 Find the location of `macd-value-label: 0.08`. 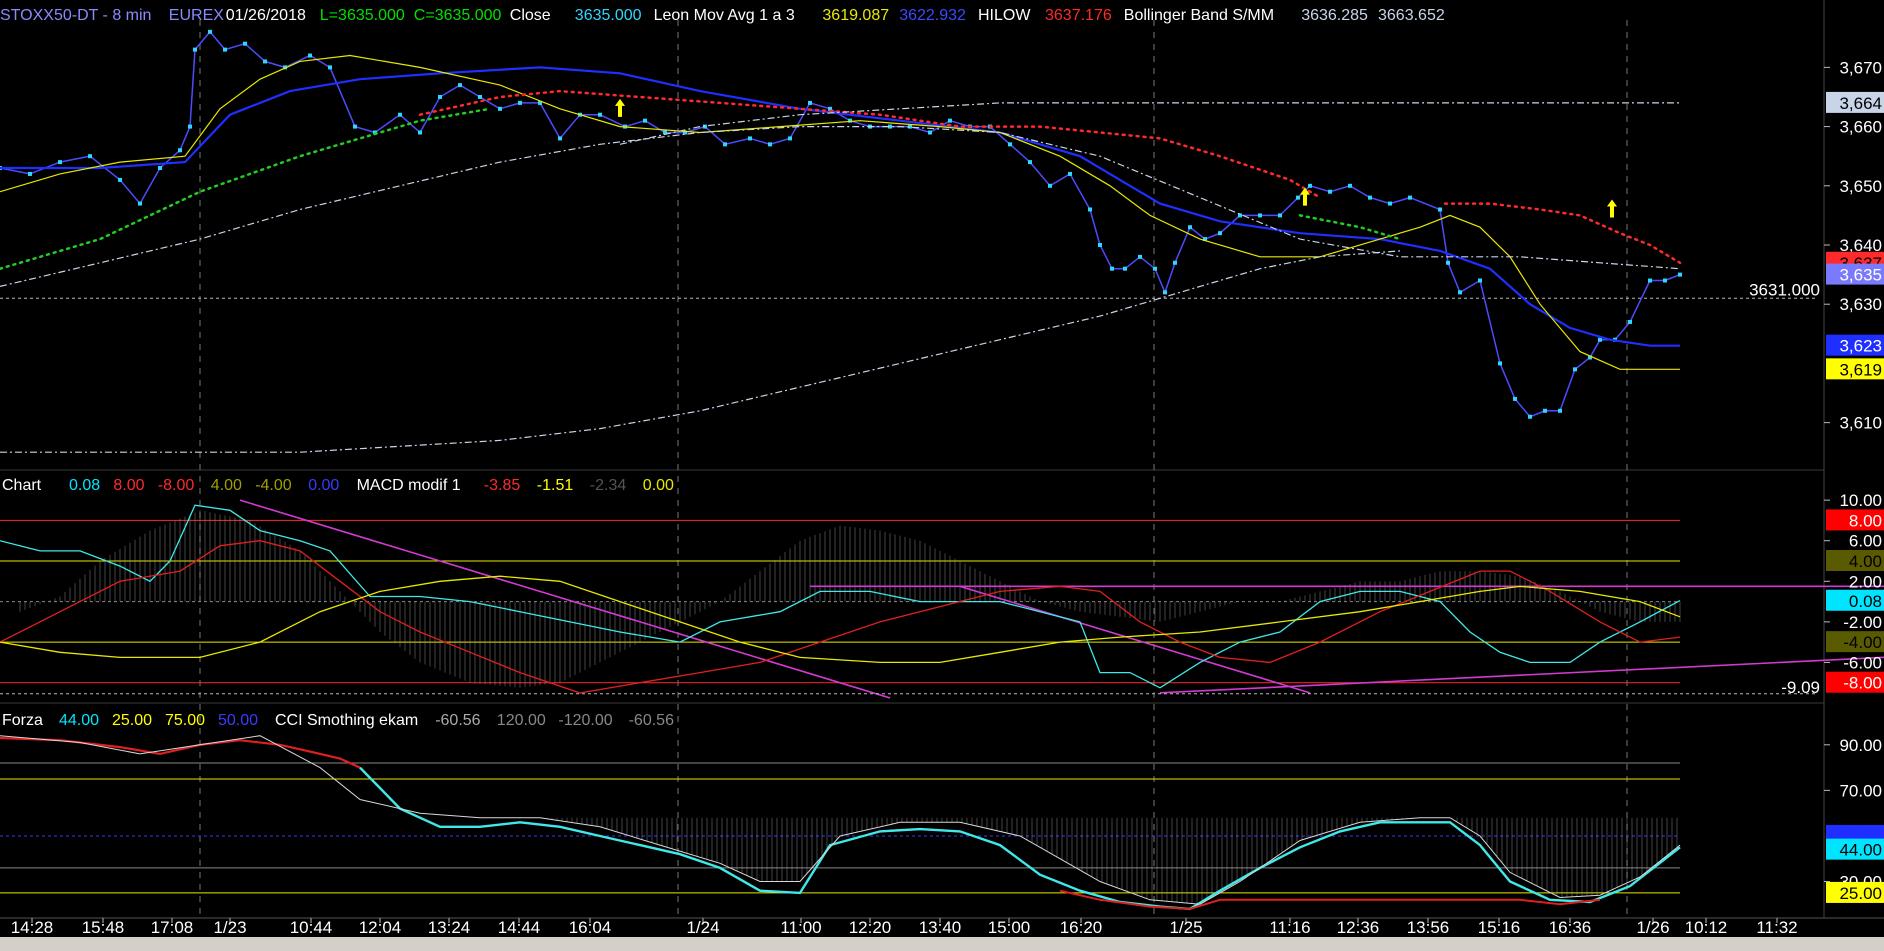

macd-value-label: 0.08 is located at coordinates (1865, 601).